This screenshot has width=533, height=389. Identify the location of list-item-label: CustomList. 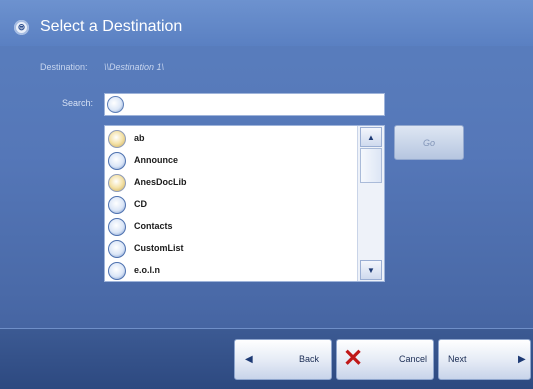
(159, 248).